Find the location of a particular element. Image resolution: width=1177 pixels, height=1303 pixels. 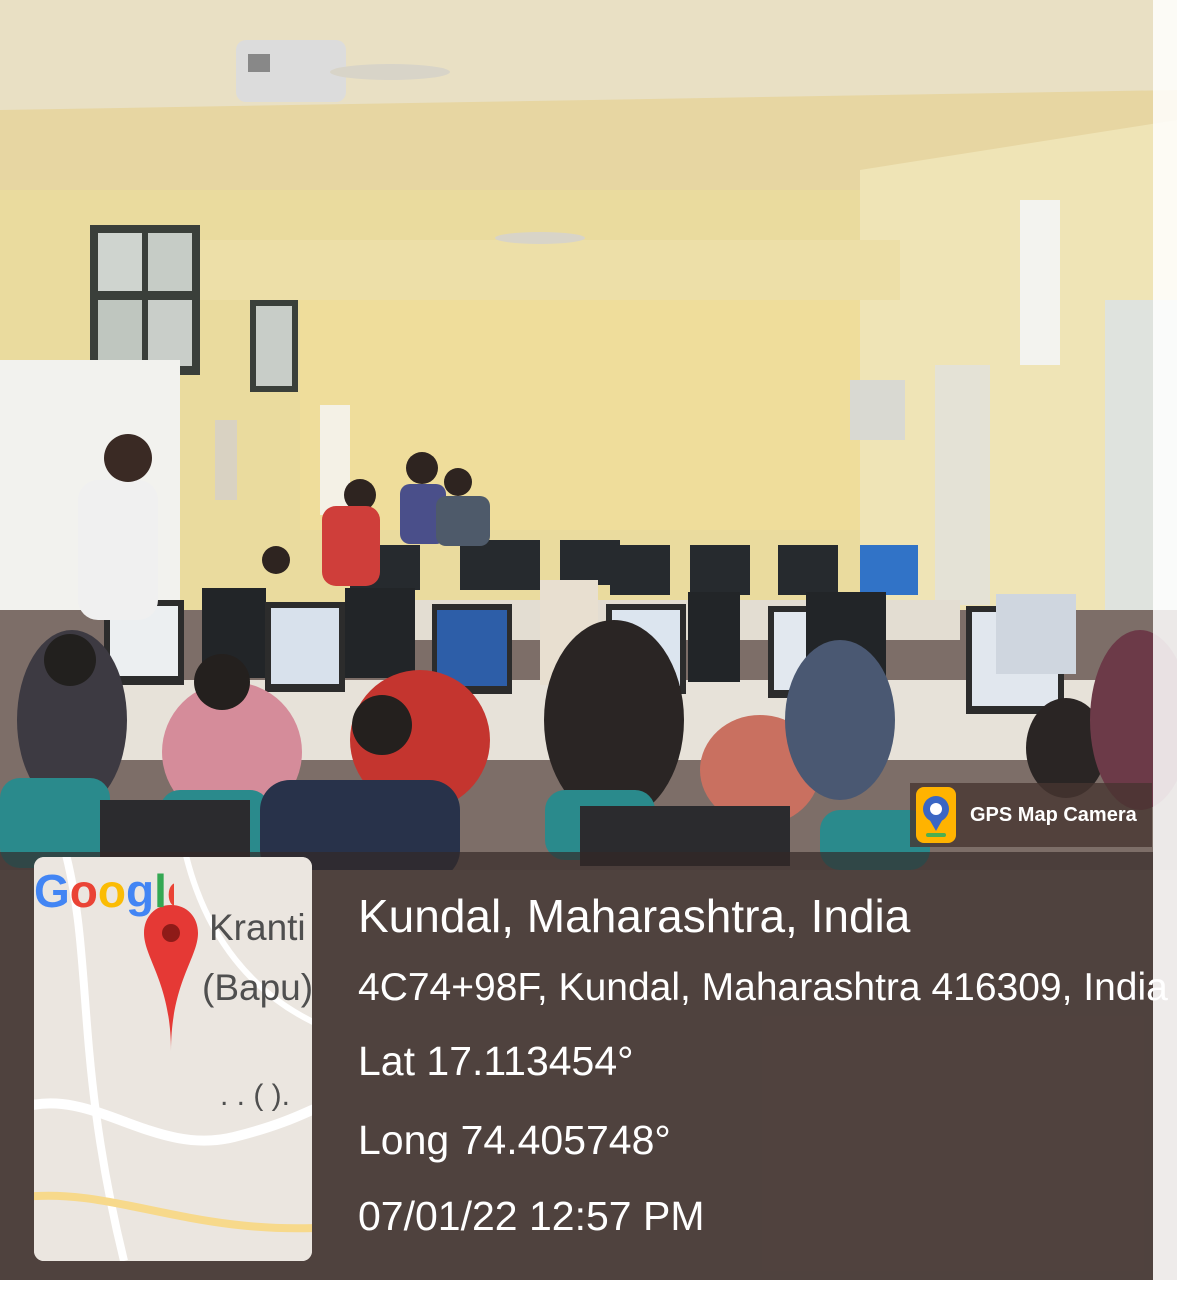

gps-map-camera-stamp: GPS Map Camera is located at coordinates (1031, 815).